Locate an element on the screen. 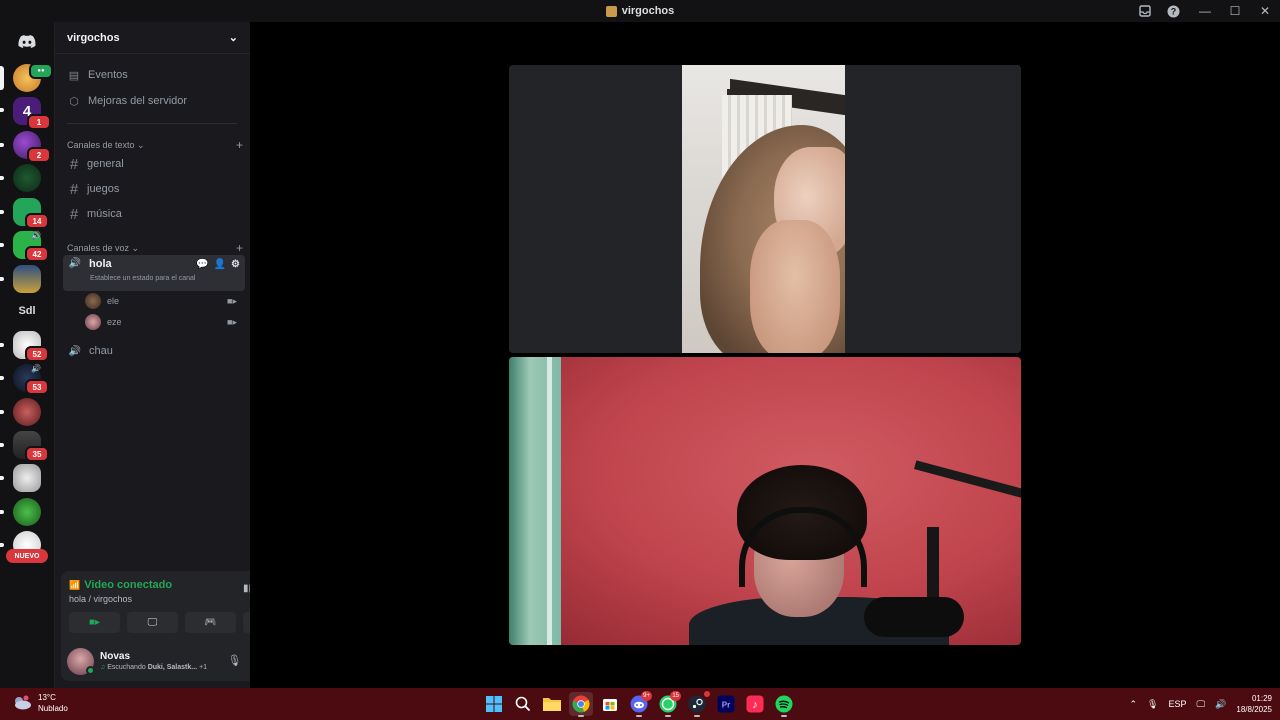 The width and height of the screenshot is (1280, 720). notification-badge: 15 is located at coordinates (675, 696).